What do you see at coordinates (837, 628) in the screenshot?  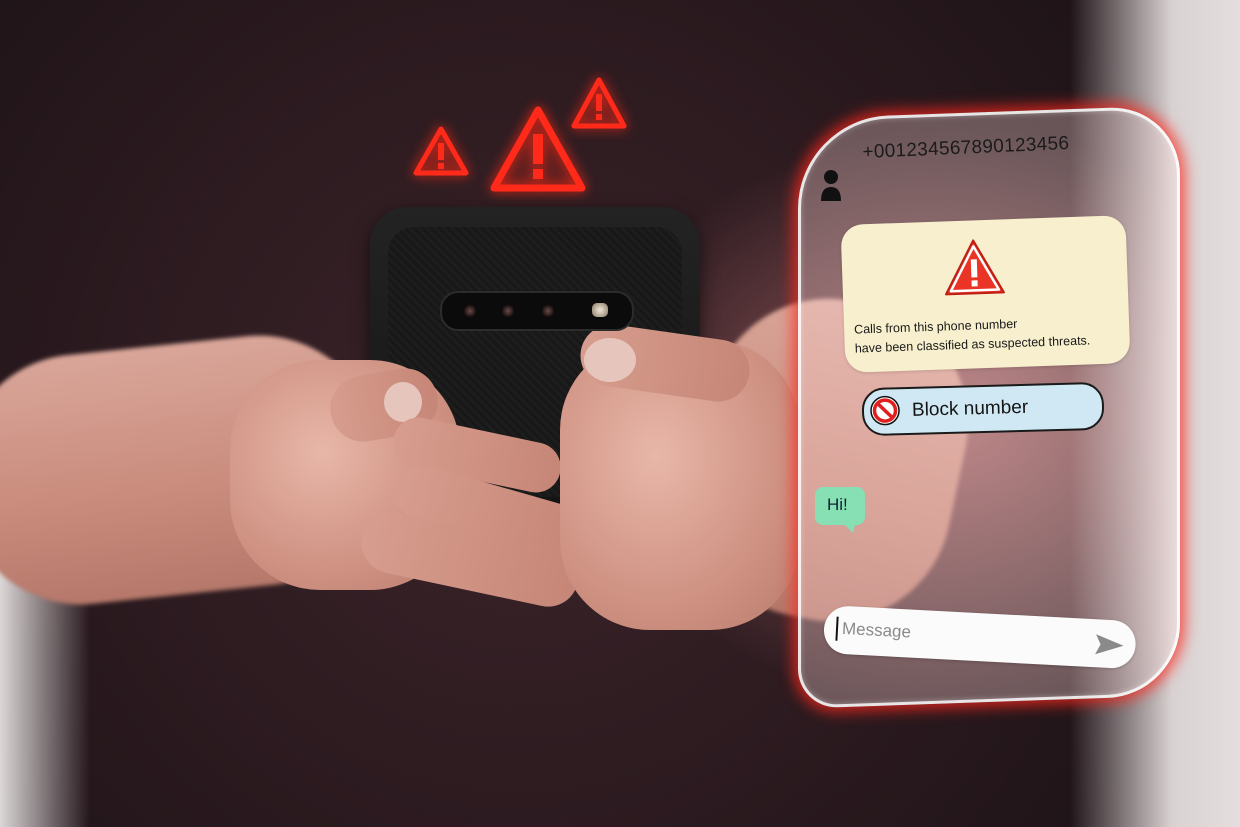 I see `text-caret` at bounding box center [837, 628].